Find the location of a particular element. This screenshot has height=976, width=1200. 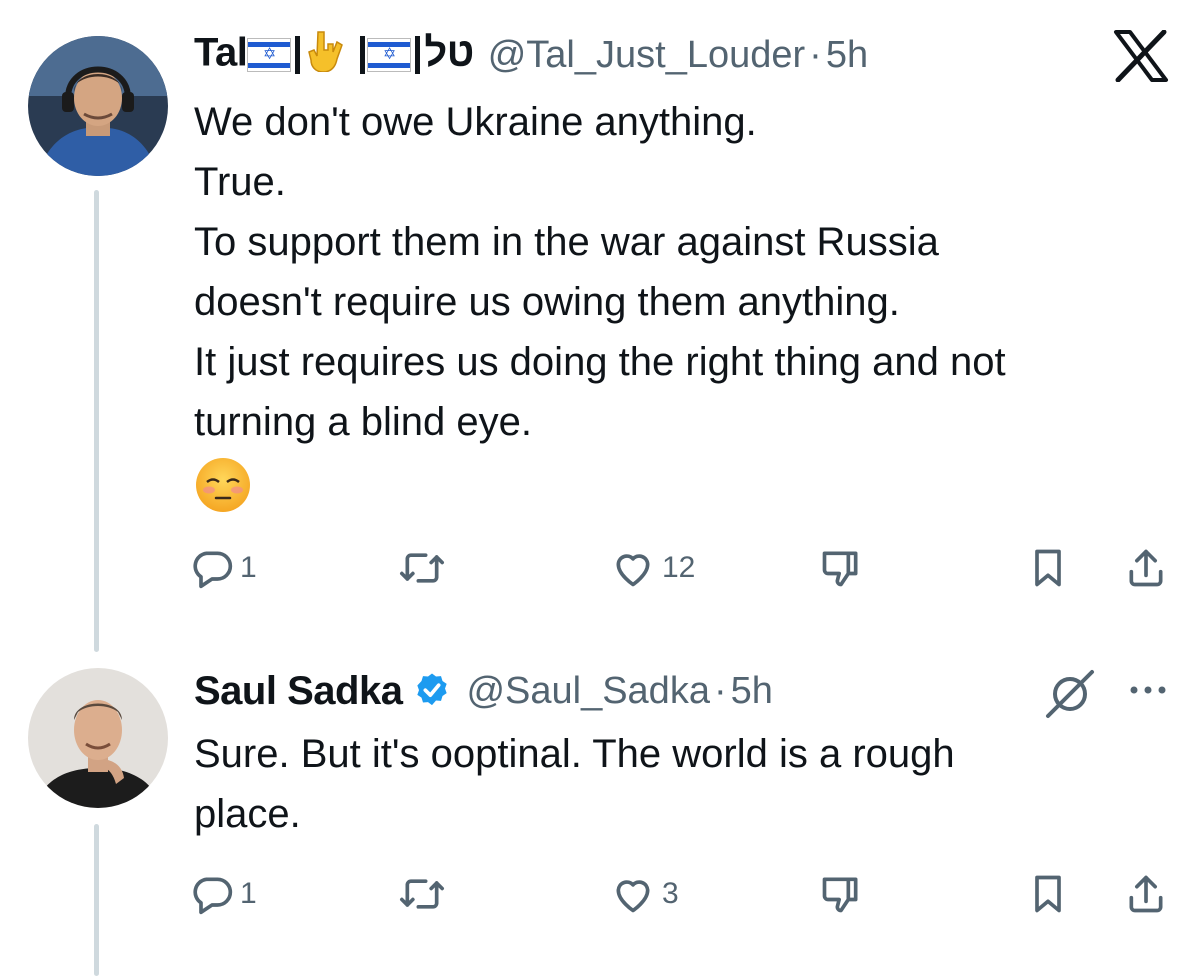

tweet-header: Tal ✡ ✡ טל @Tal_Just_Louder · 5h is located at coordinates (531, 55).